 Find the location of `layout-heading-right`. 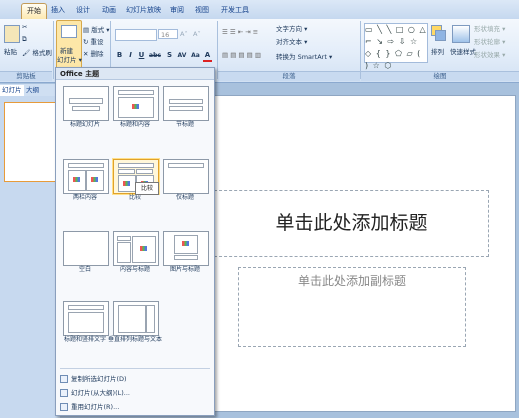

layout-heading-right is located at coordinates (144, 171).